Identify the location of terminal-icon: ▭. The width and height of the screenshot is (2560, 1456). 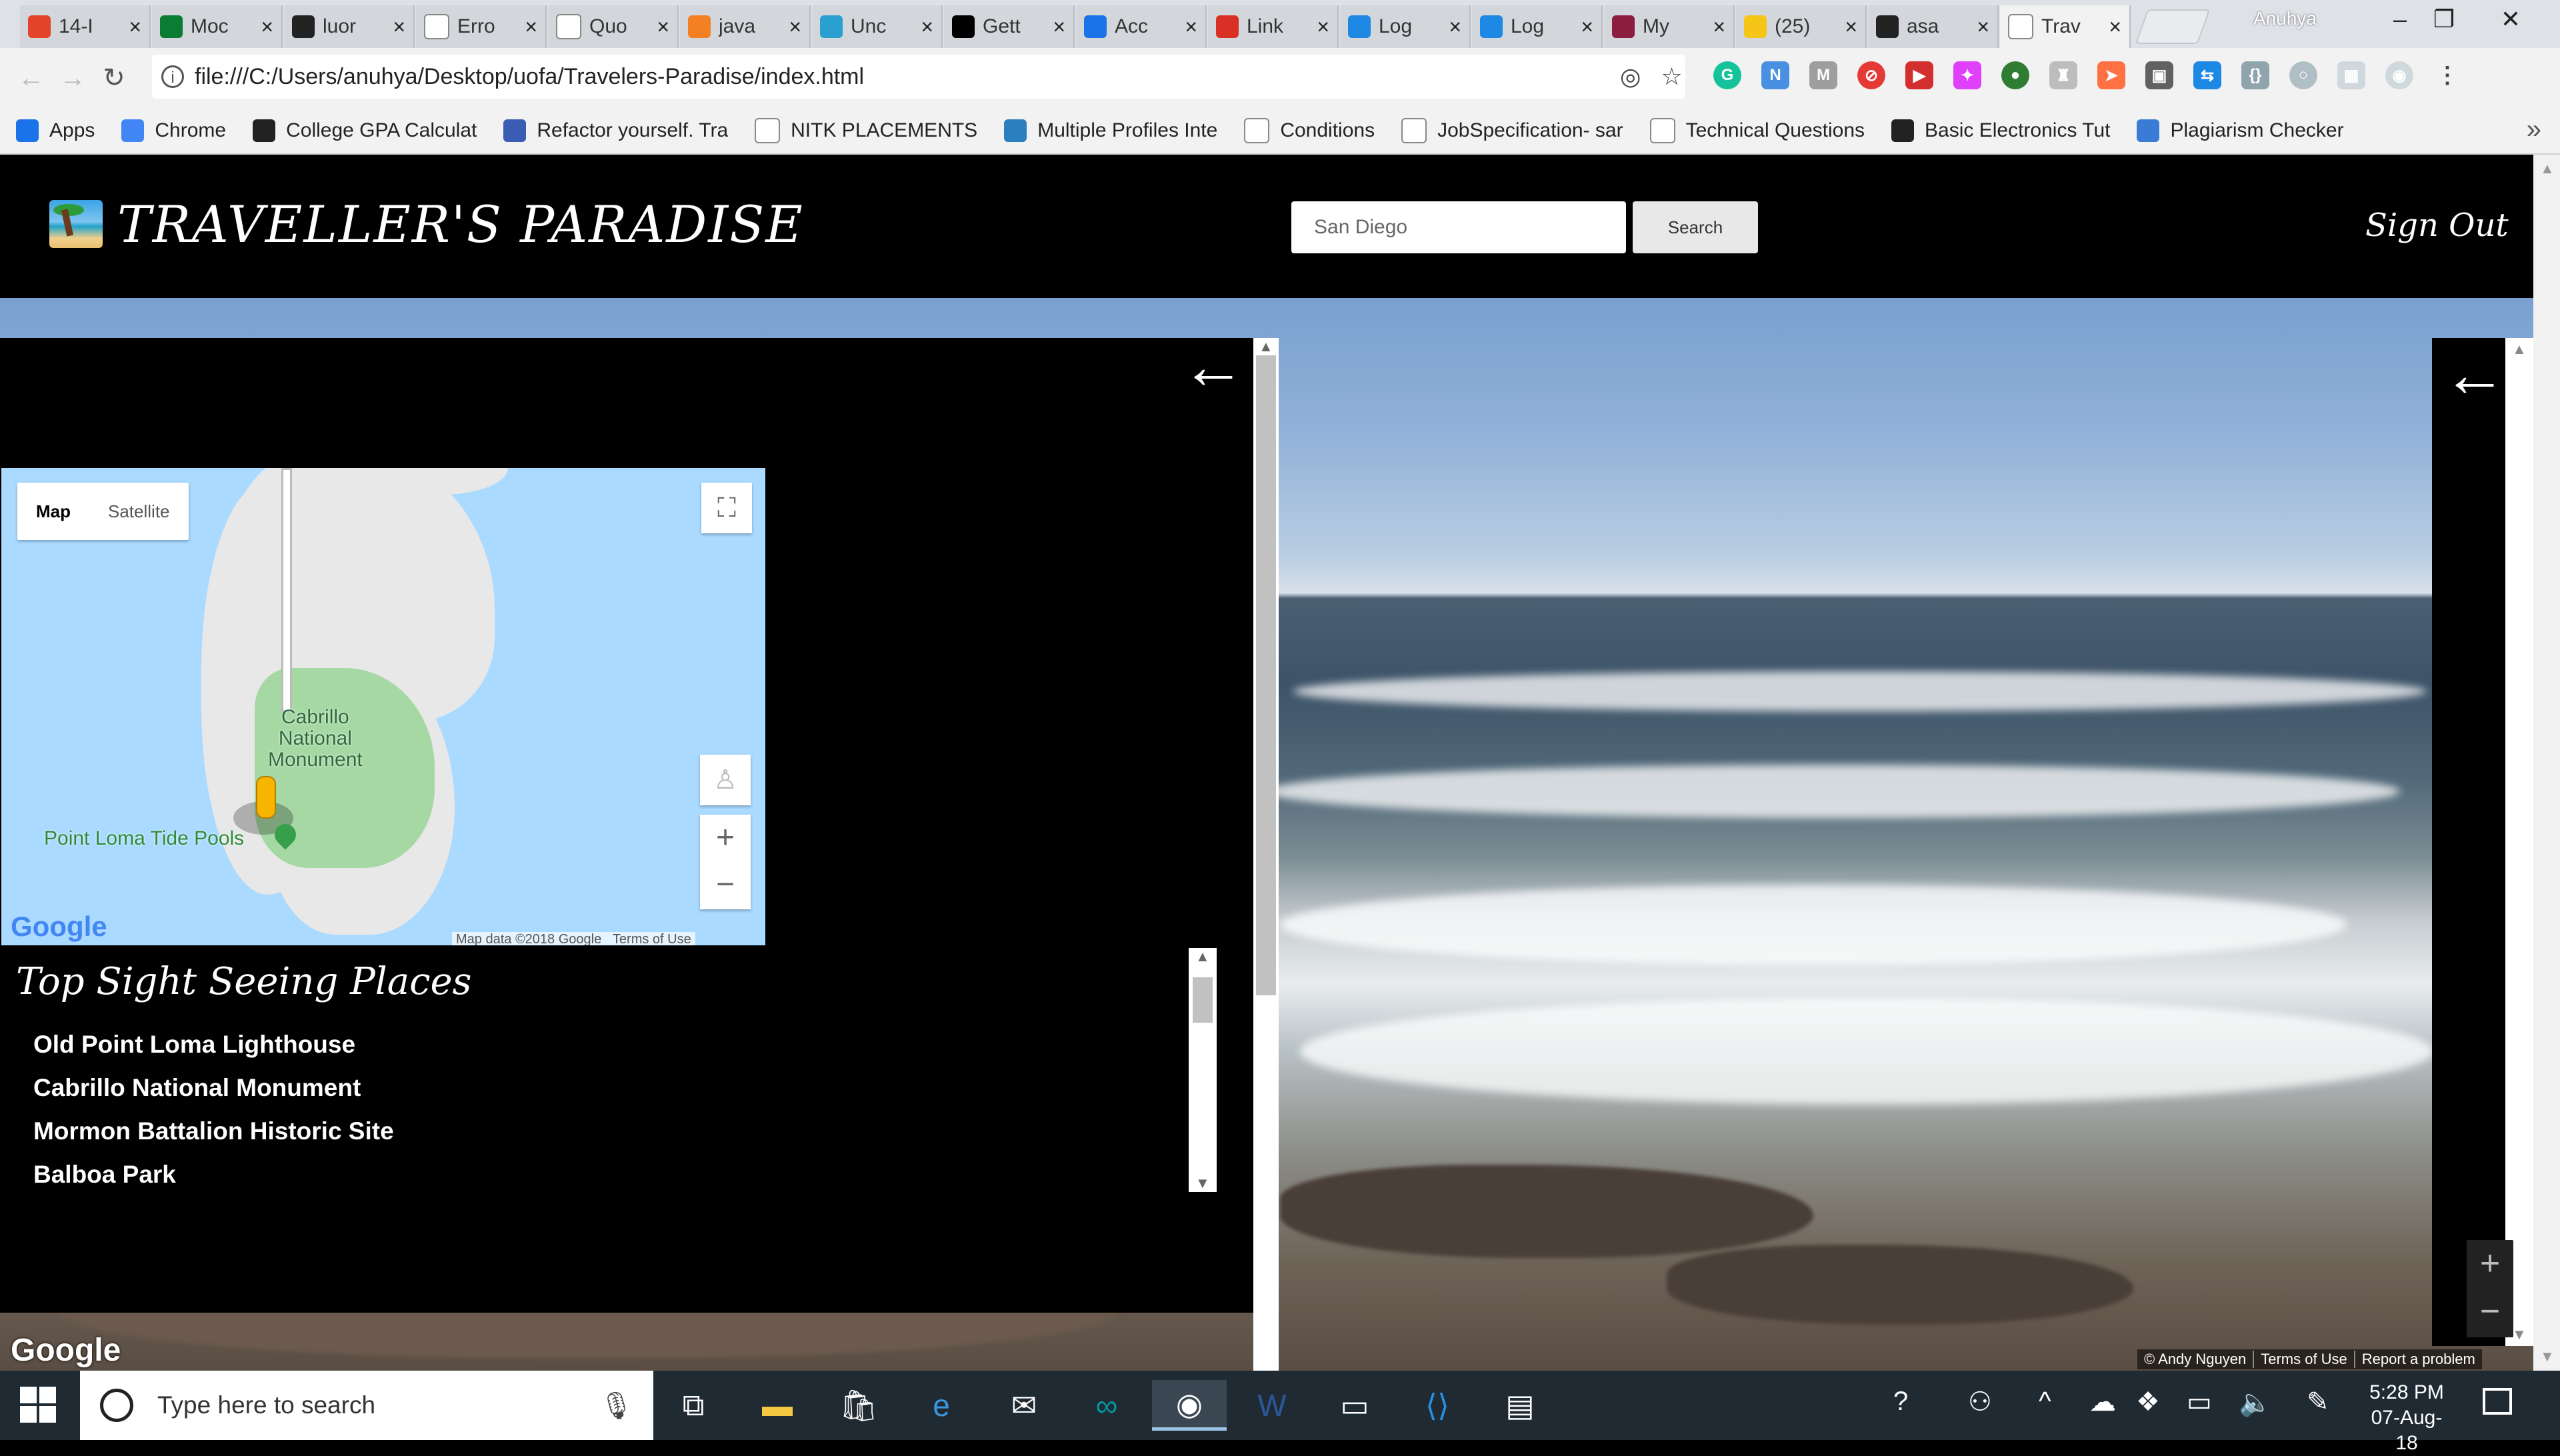
(1354, 1405).